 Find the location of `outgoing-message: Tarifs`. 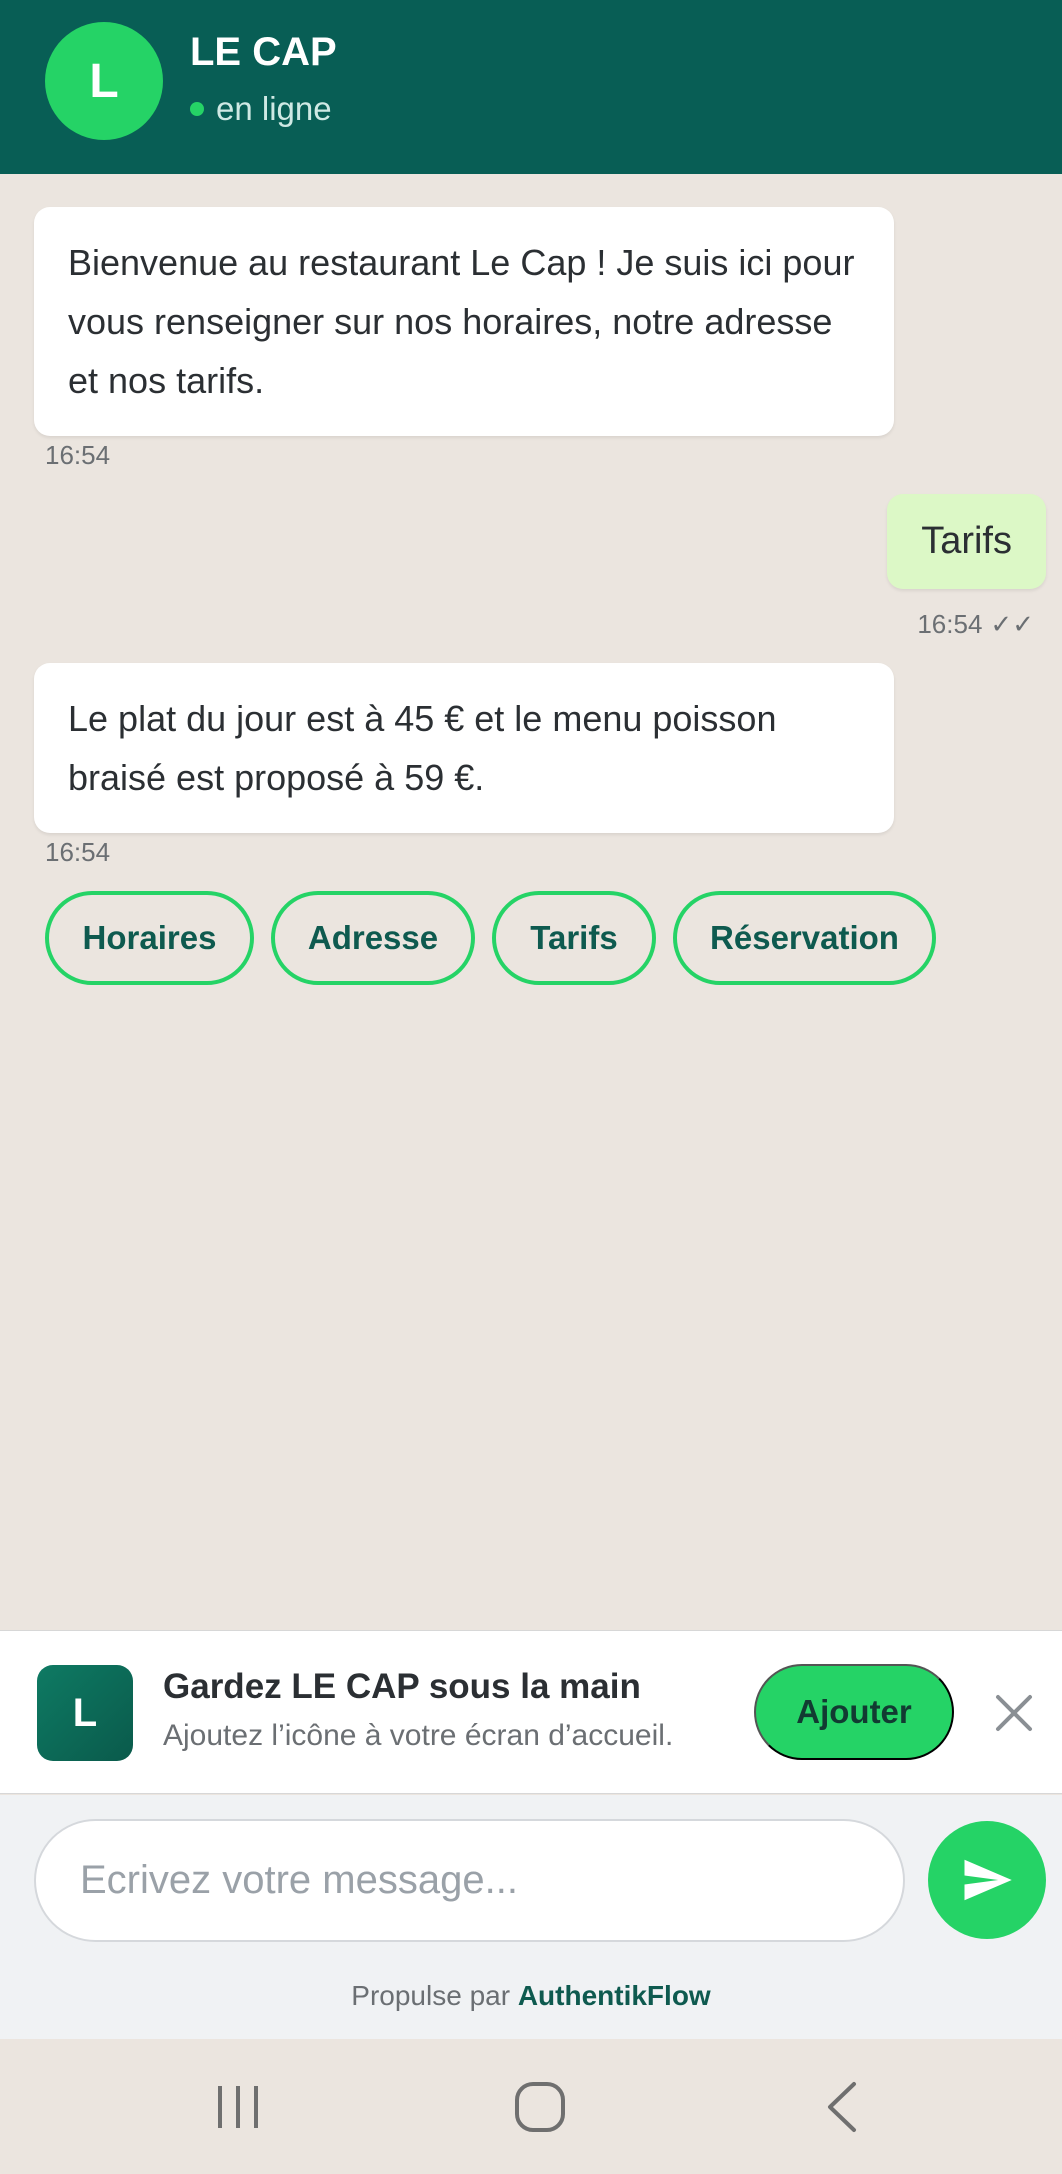

outgoing-message: Tarifs is located at coordinates (966, 541).